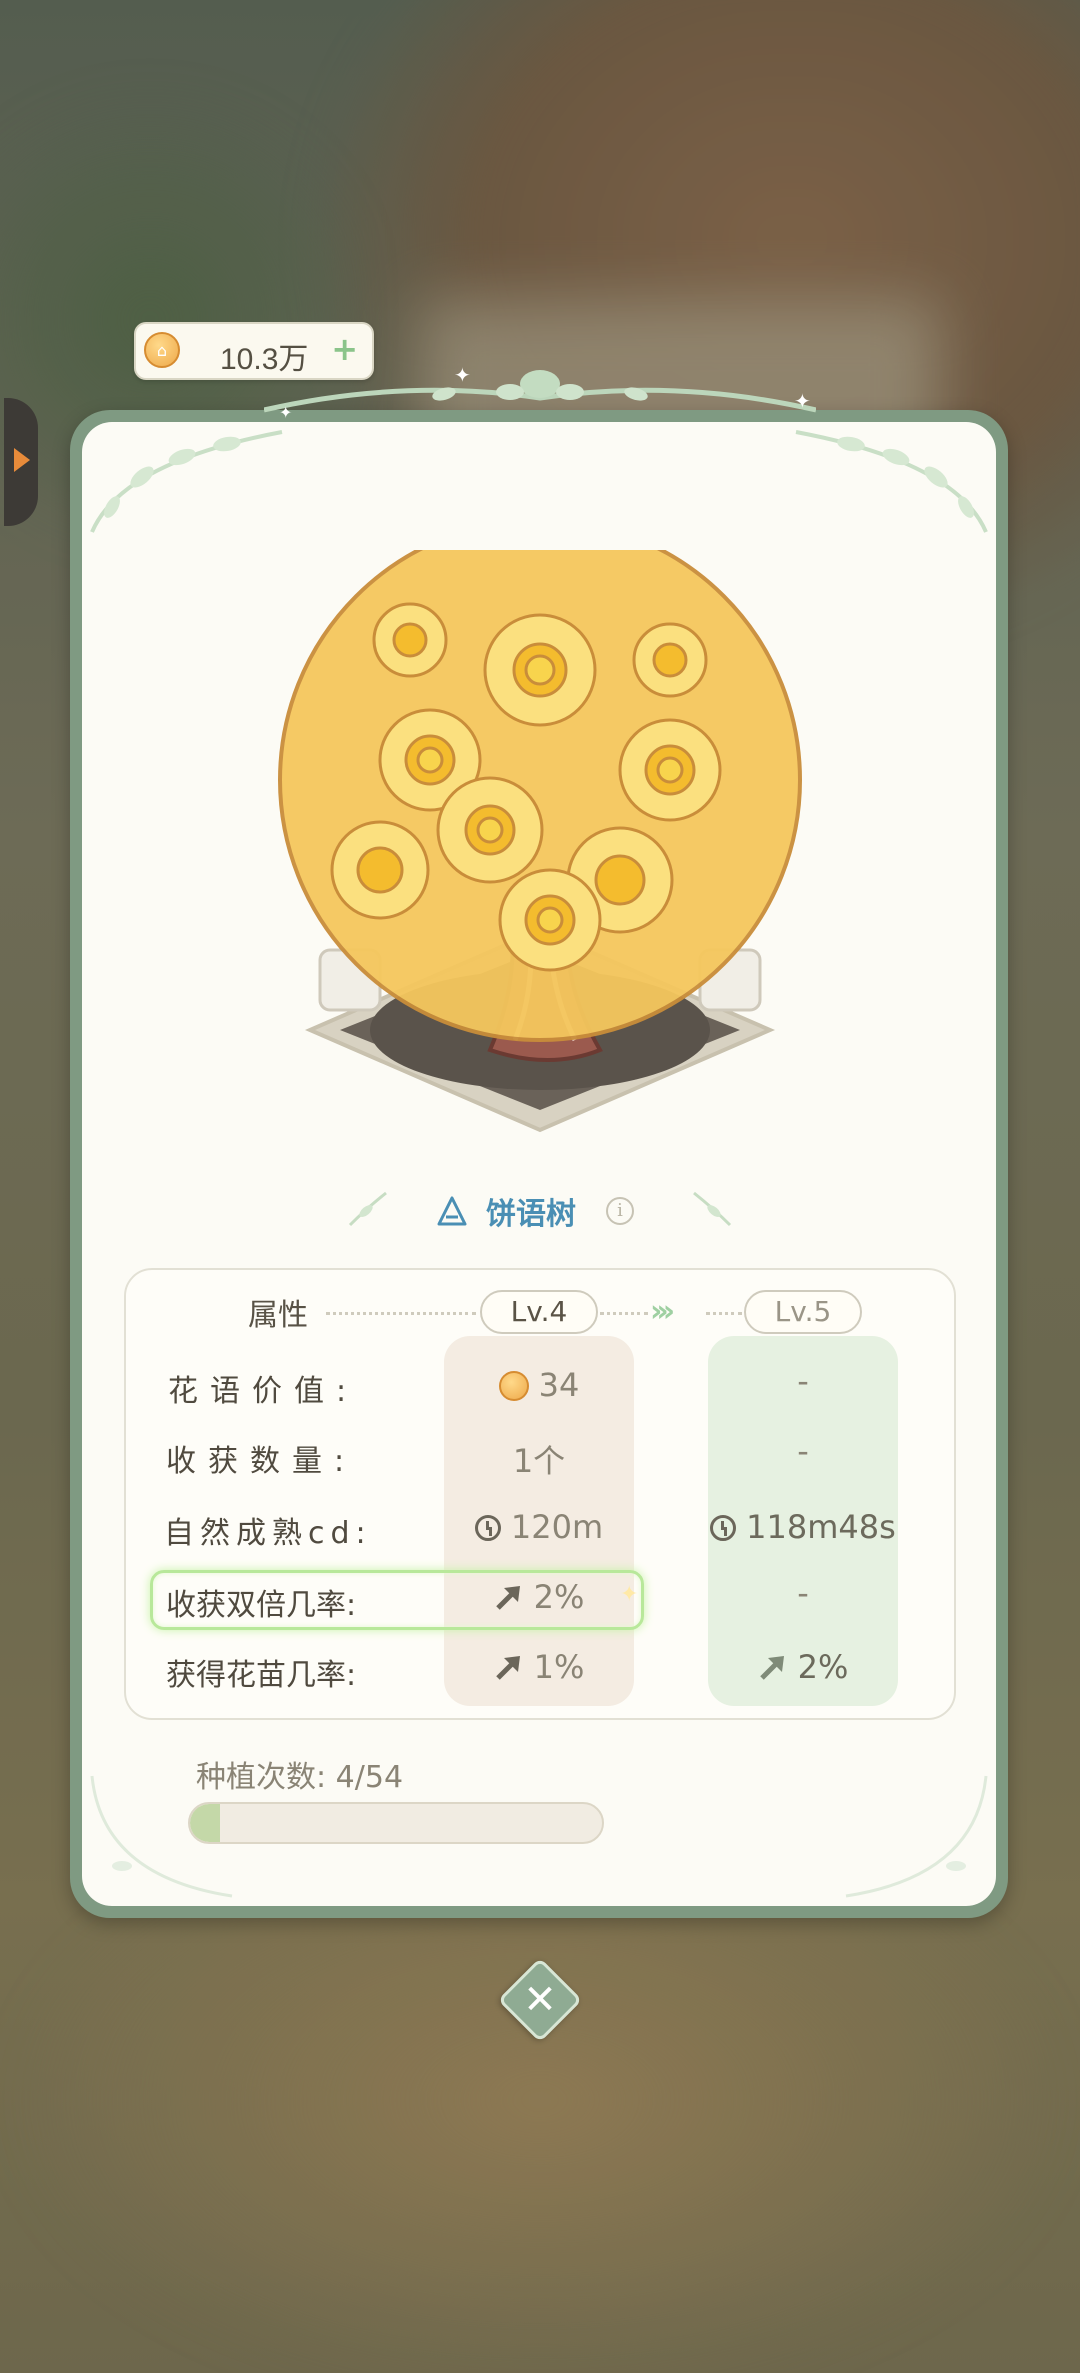 The height and width of the screenshot is (2373, 1080). What do you see at coordinates (539, 1461) in the screenshot?
I see `attr-current-value: 1个` at bounding box center [539, 1461].